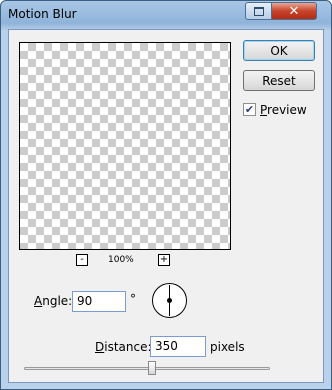  Describe the element at coordinates (53, 301) in the screenshot. I see `angle-label: Angle:` at that location.